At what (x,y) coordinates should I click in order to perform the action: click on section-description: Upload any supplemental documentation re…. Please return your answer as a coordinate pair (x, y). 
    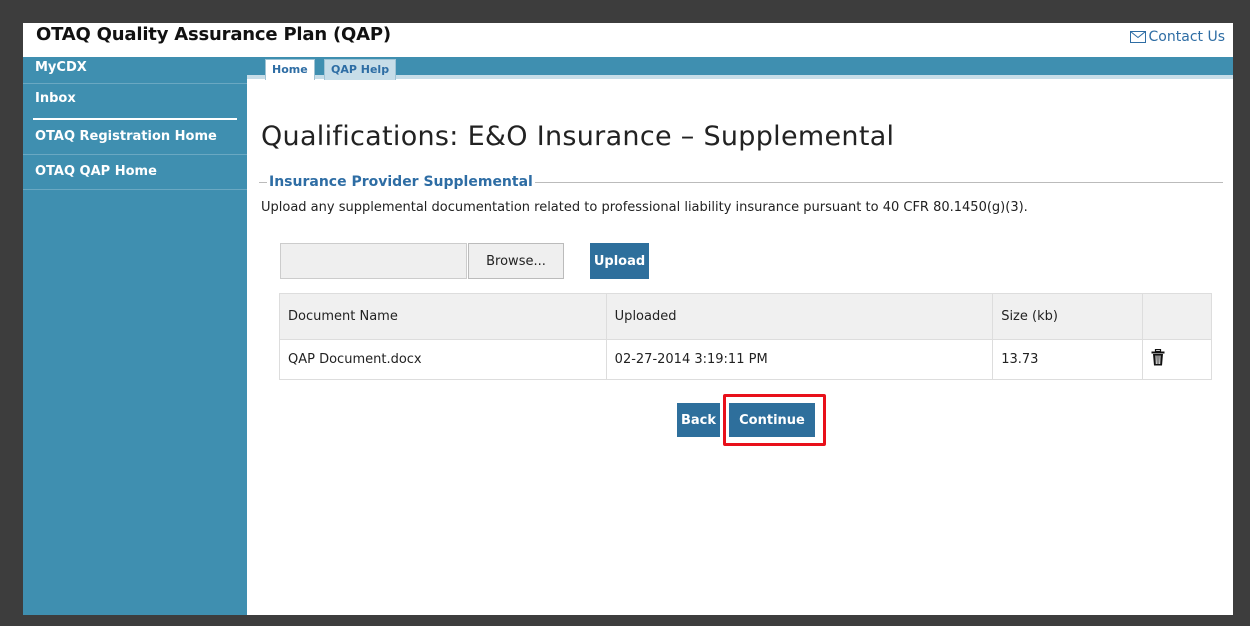
    Looking at the image, I should click on (644, 207).